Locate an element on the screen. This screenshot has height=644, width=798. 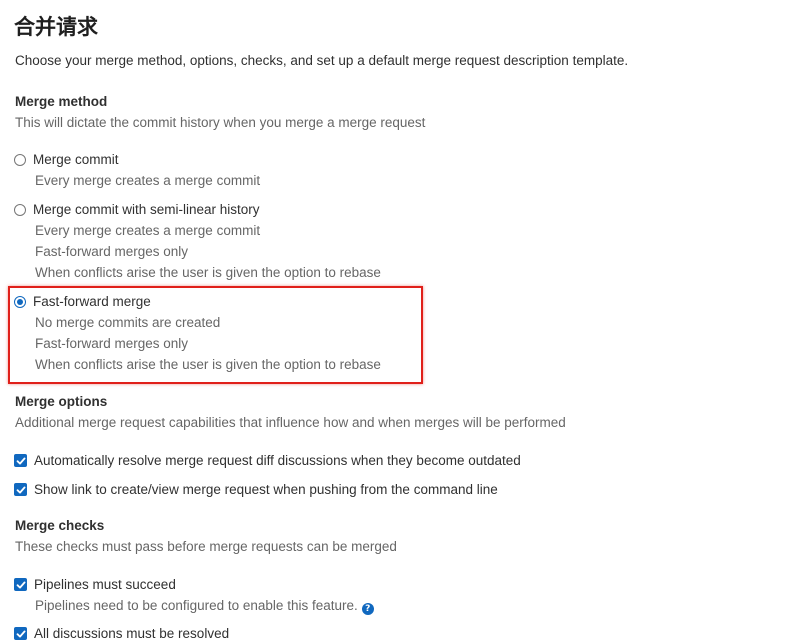
show-link-checkbox is located at coordinates (20, 489).